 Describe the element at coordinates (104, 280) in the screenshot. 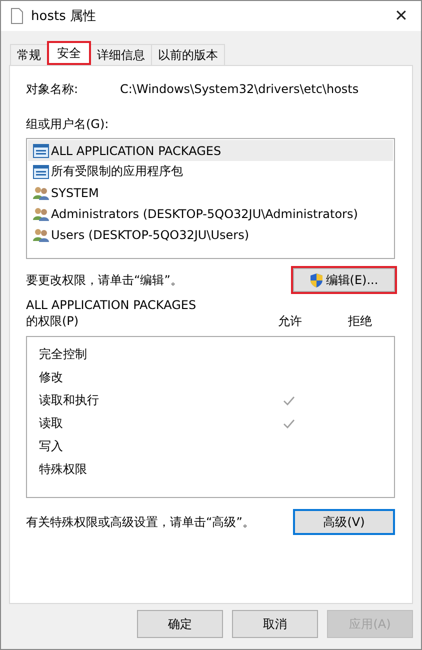

I see `edit-hint: 要更改权限，请单击“编辑”。` at that location.